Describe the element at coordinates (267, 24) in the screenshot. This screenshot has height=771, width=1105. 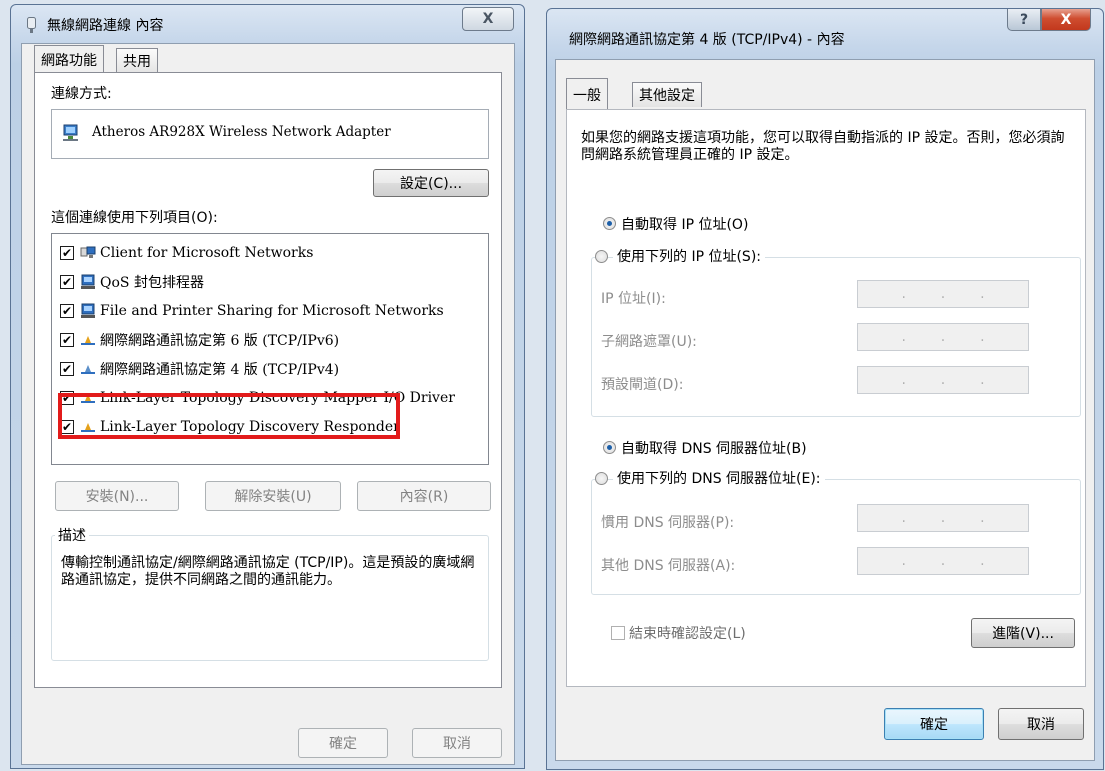
I see `title-bar: 無線網路連線 內容` at that location.